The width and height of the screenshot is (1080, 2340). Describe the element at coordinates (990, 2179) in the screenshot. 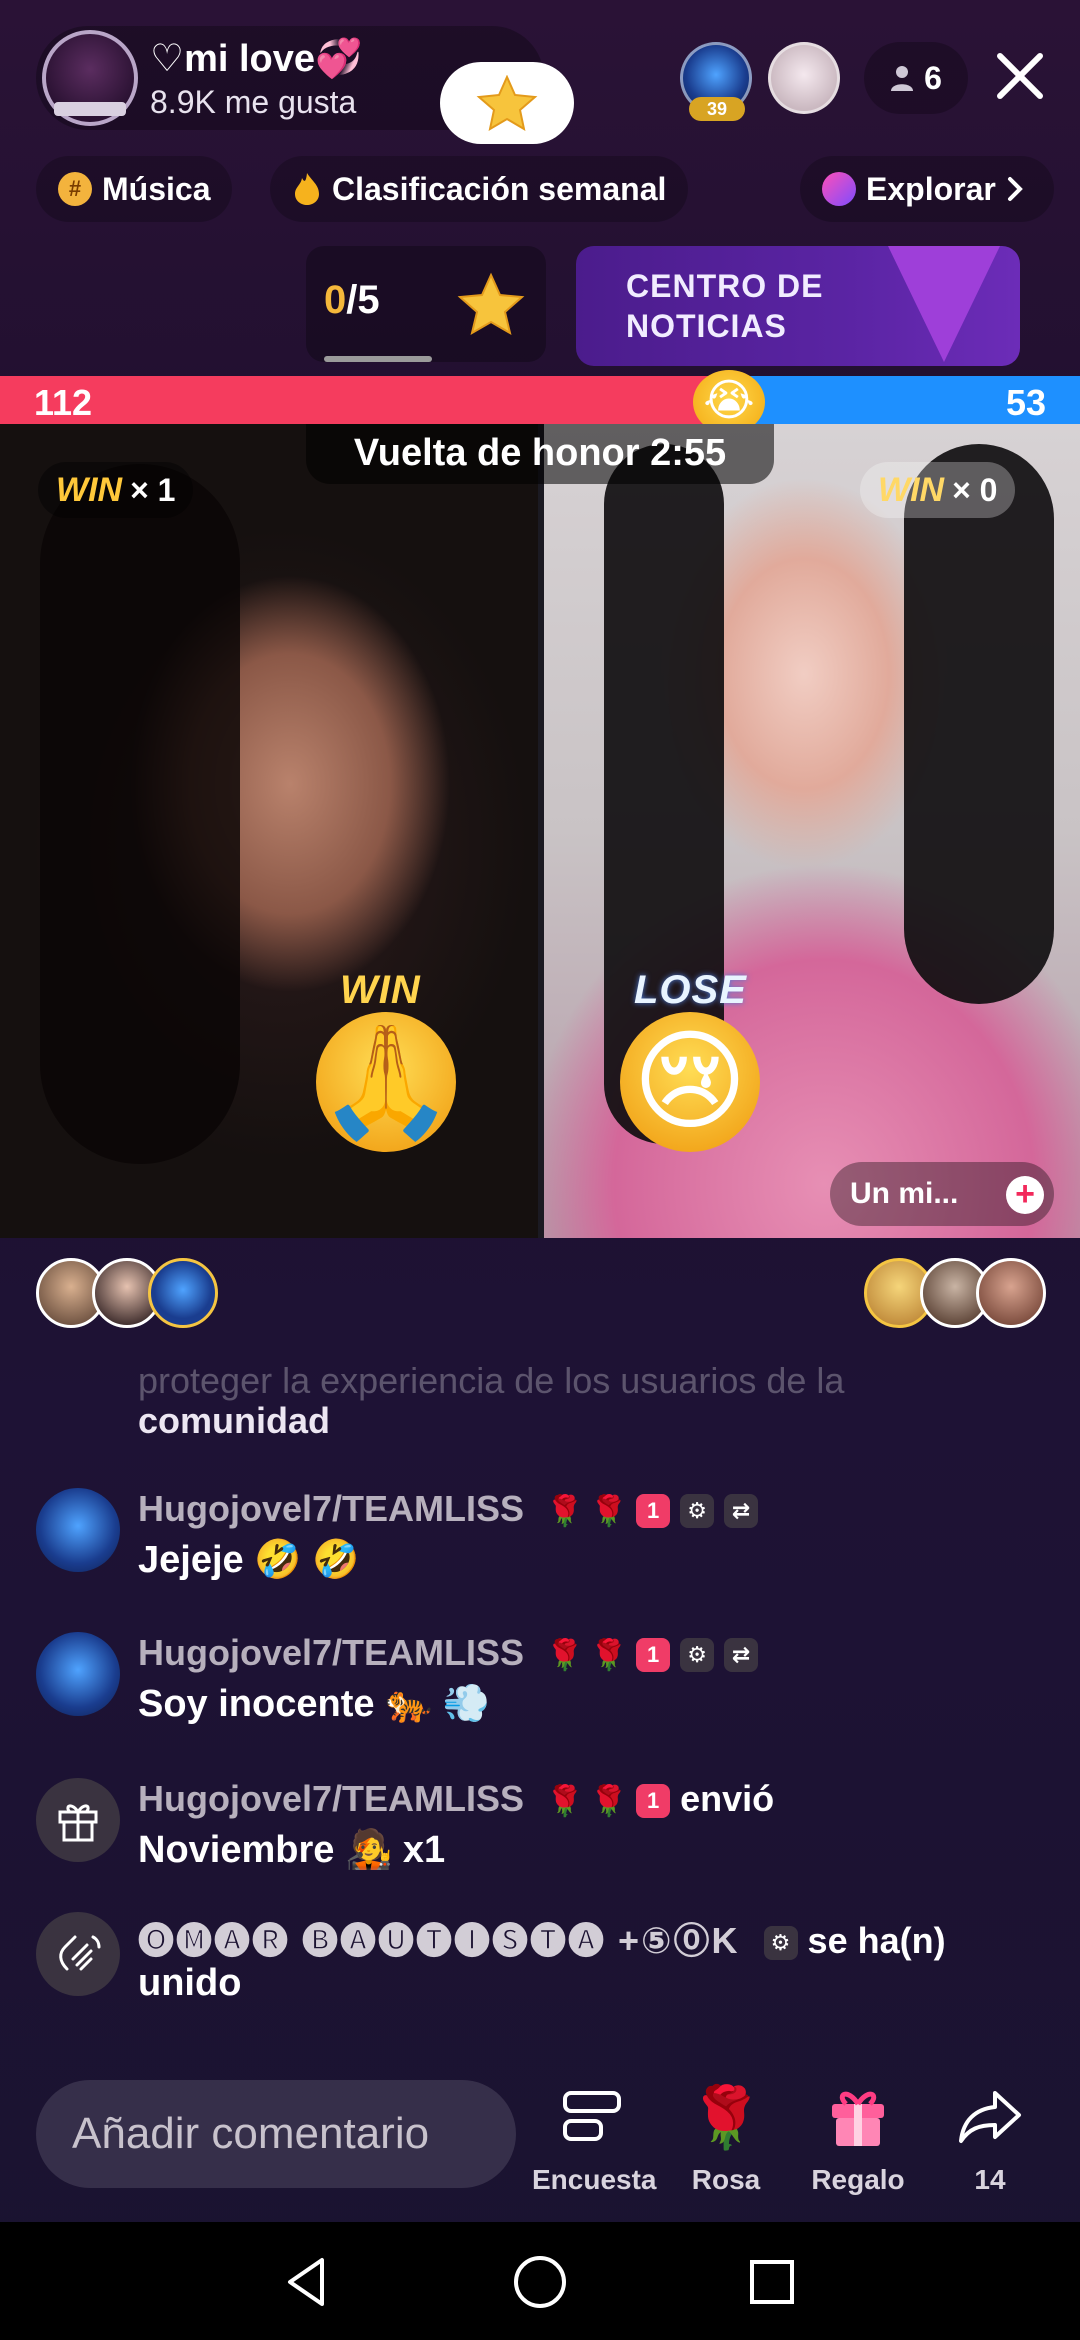

I see `share-count: 14` at that location.